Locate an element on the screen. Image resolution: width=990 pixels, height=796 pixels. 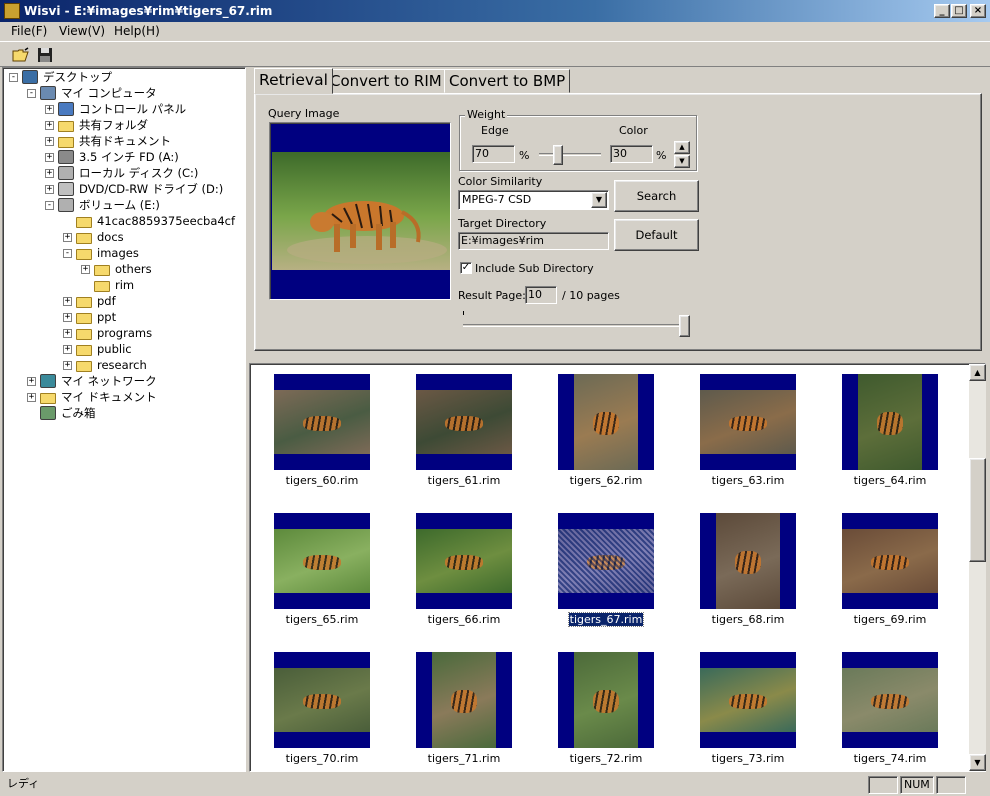
spin-up-button: ▲ is located at coordinates (682, 147).